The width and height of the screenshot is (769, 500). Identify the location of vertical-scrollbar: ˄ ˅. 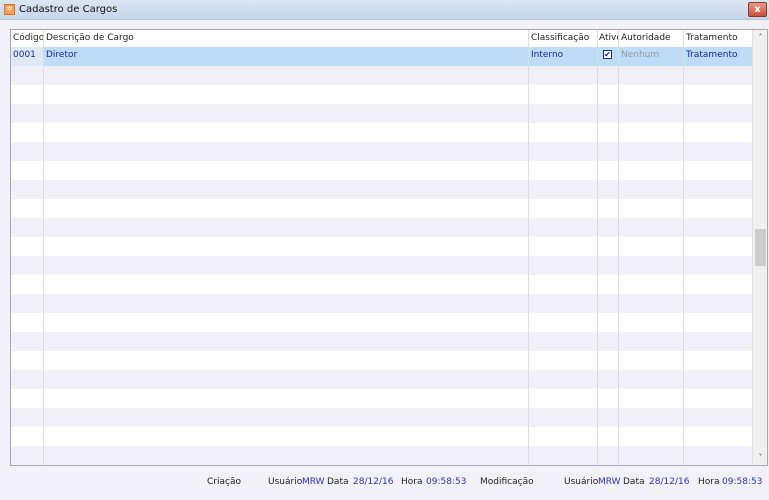
(759, 247).